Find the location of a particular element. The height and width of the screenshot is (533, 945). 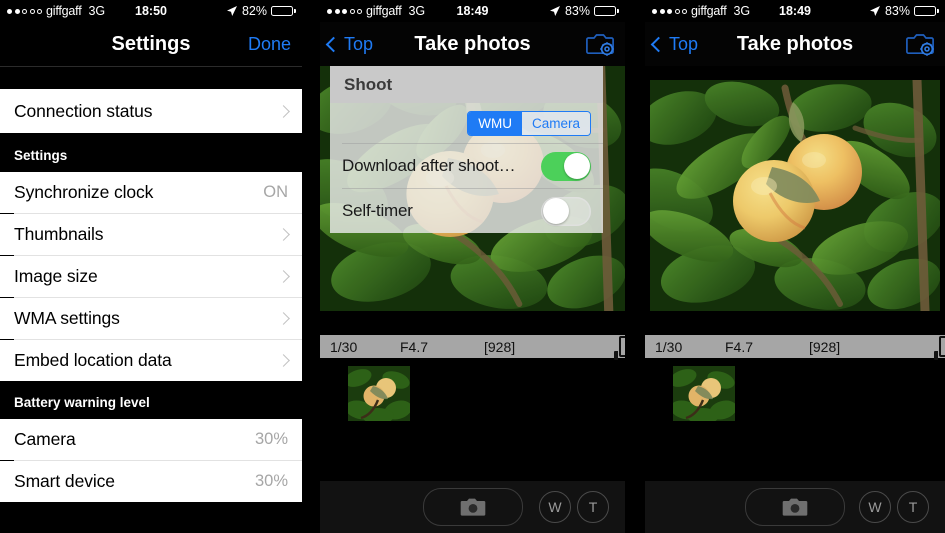

row-label: Image size is located at coordinates (56, 276).